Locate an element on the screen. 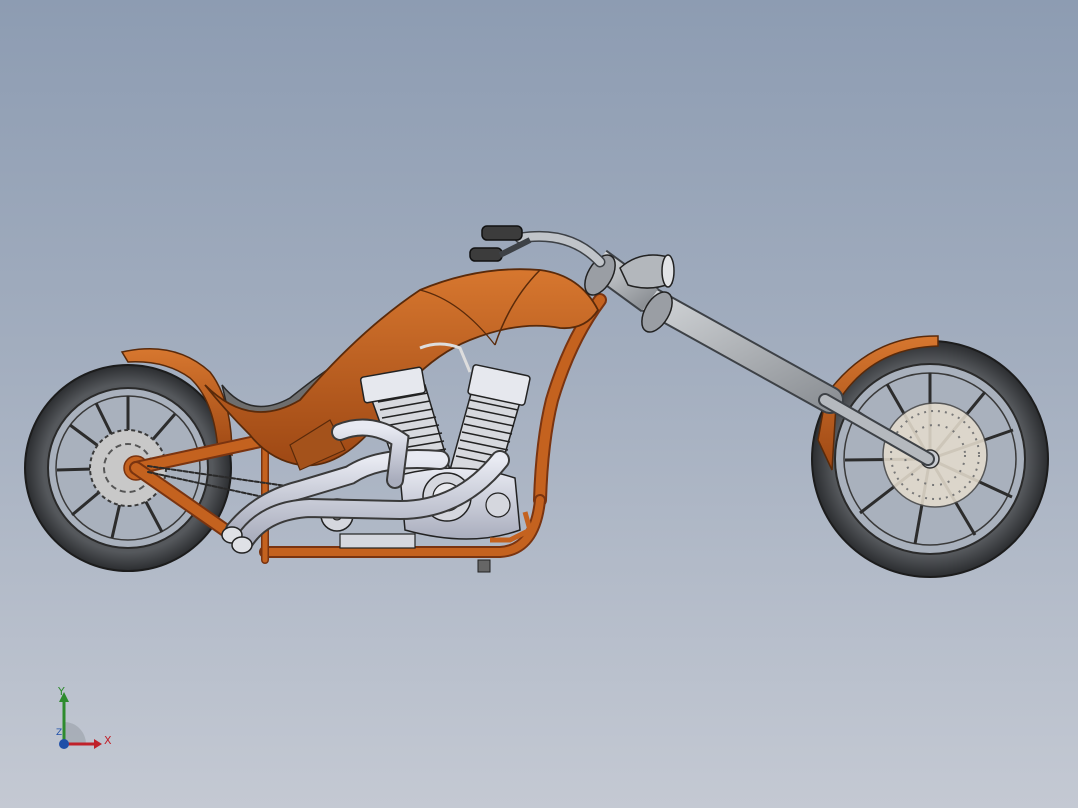 The height and width of the screenshot is (808, 1078). triad-axes is located at coordinates (80, 720).